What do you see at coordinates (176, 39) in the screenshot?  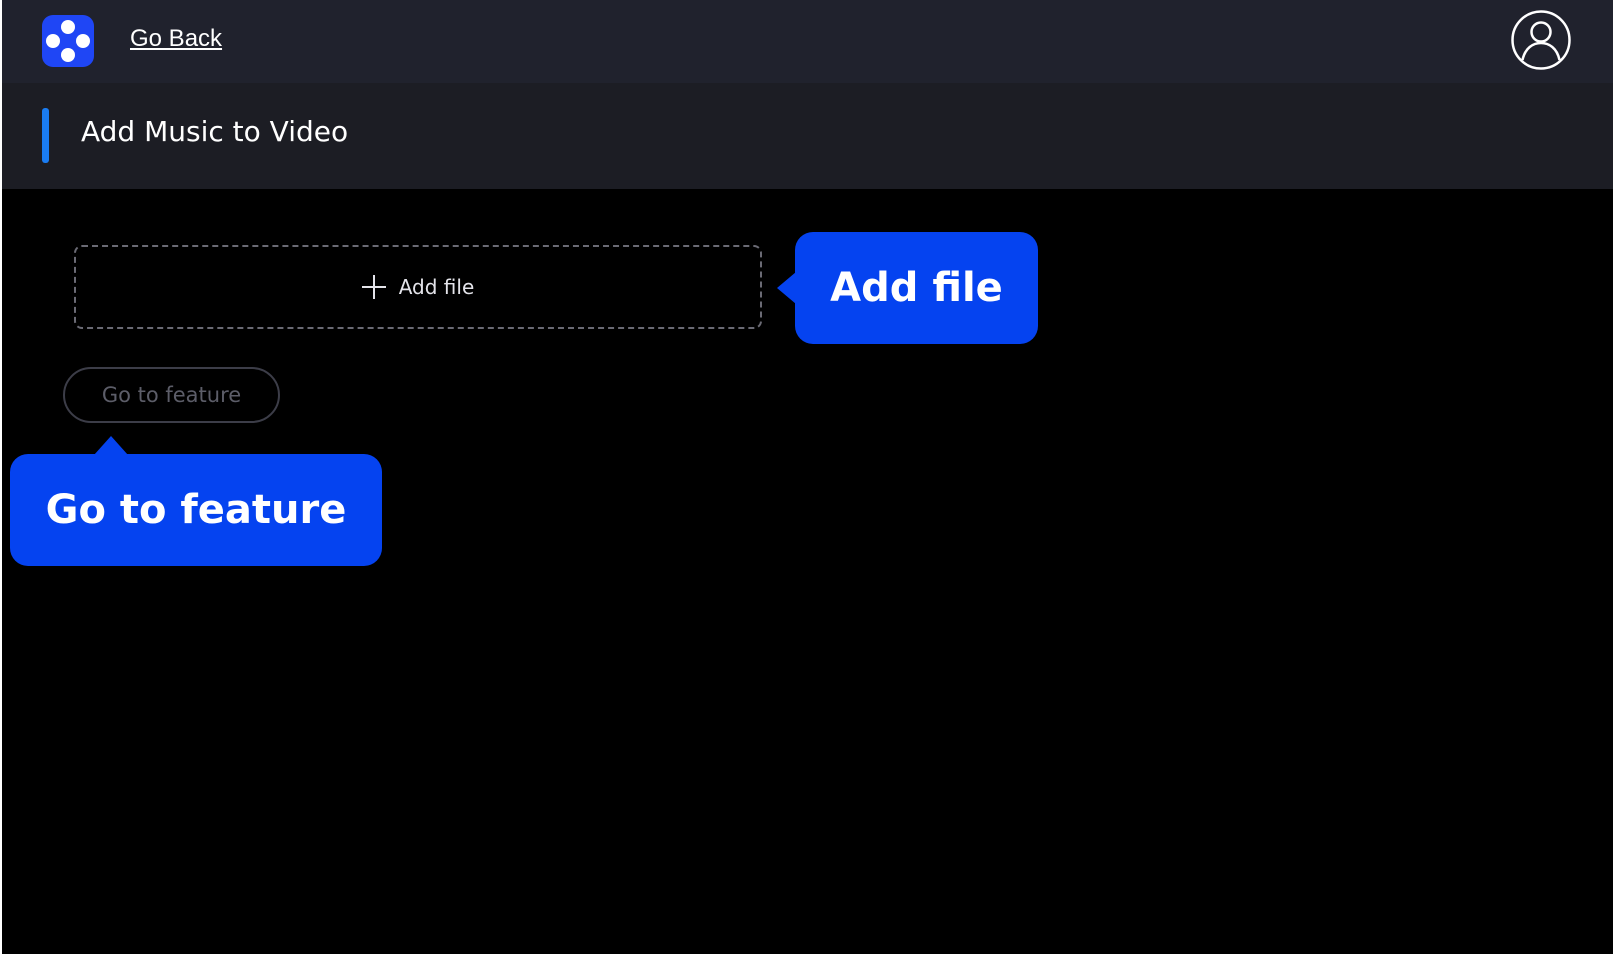 I see `go-back-link: Go Back` at bounding box center [176, 39].